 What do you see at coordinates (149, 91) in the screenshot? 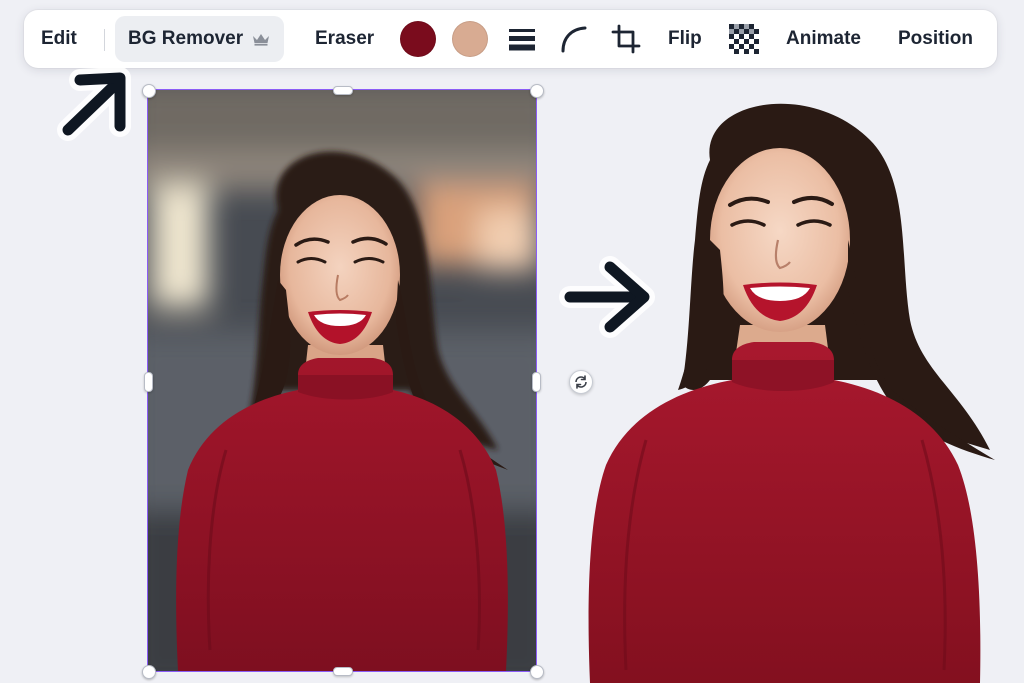
I see `resize-handle-top-left` at bounding box center [149, 91].